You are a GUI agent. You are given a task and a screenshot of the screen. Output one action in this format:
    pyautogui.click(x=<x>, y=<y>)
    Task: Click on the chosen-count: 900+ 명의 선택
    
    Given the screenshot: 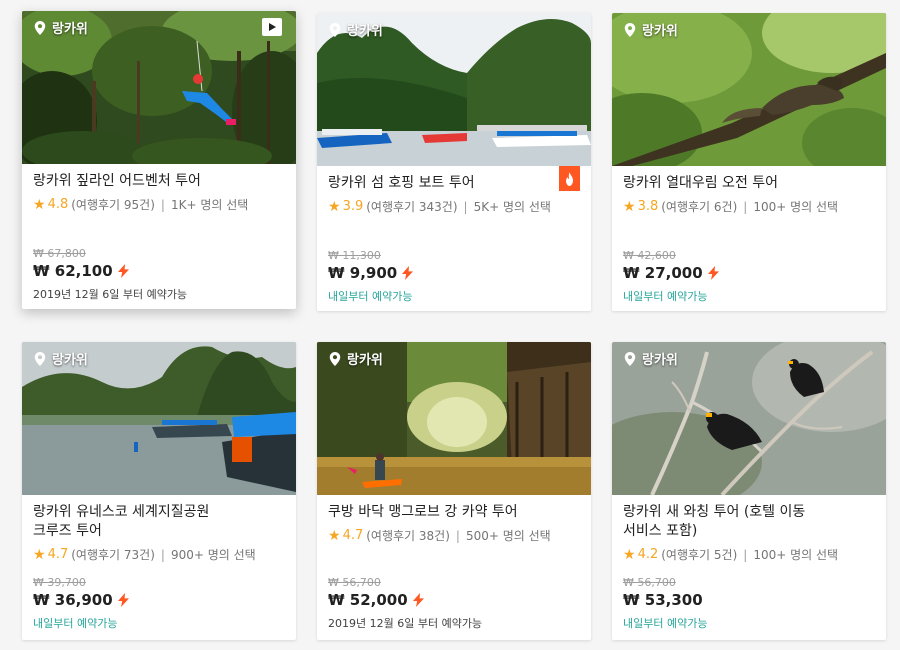 What is the action you would take?
    pyautogui.click(x=213, y=555)
    